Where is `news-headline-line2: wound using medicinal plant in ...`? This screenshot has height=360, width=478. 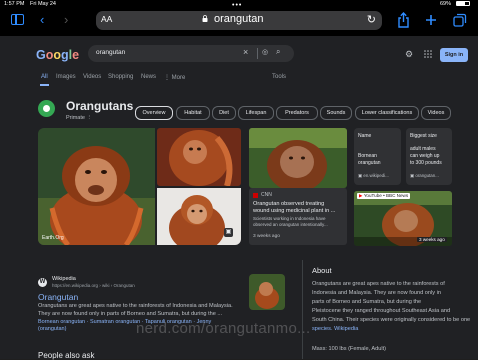 news-headline-line2: wound using medicinal plant in ... is located at coordinates (294, 211).